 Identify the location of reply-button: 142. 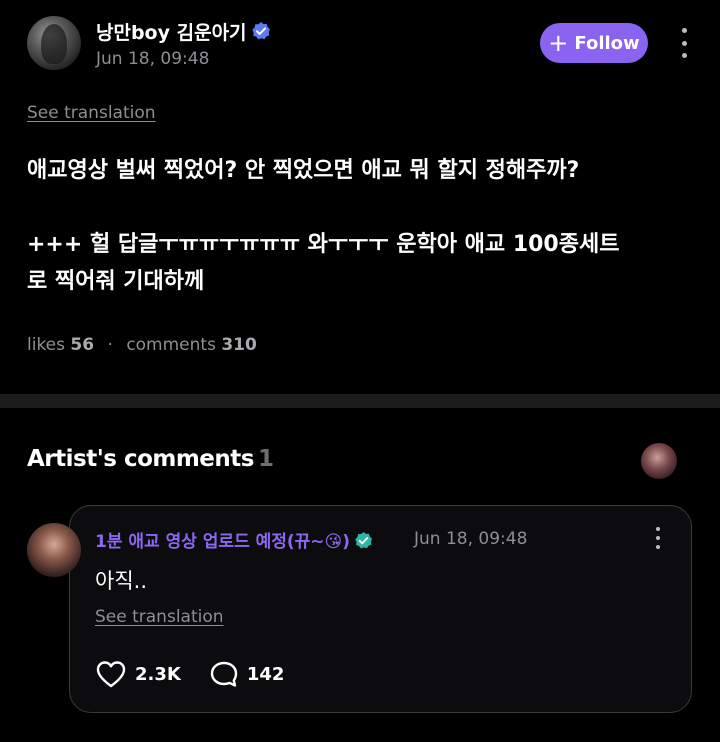
(247, 674).